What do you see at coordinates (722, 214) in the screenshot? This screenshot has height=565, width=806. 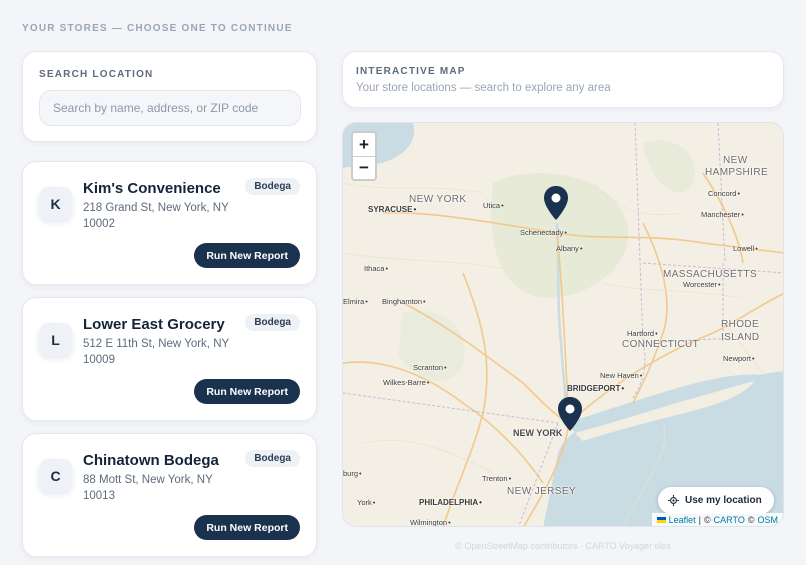 I see `map-label-manchester: Manchester` at bounding box center [722, 214].